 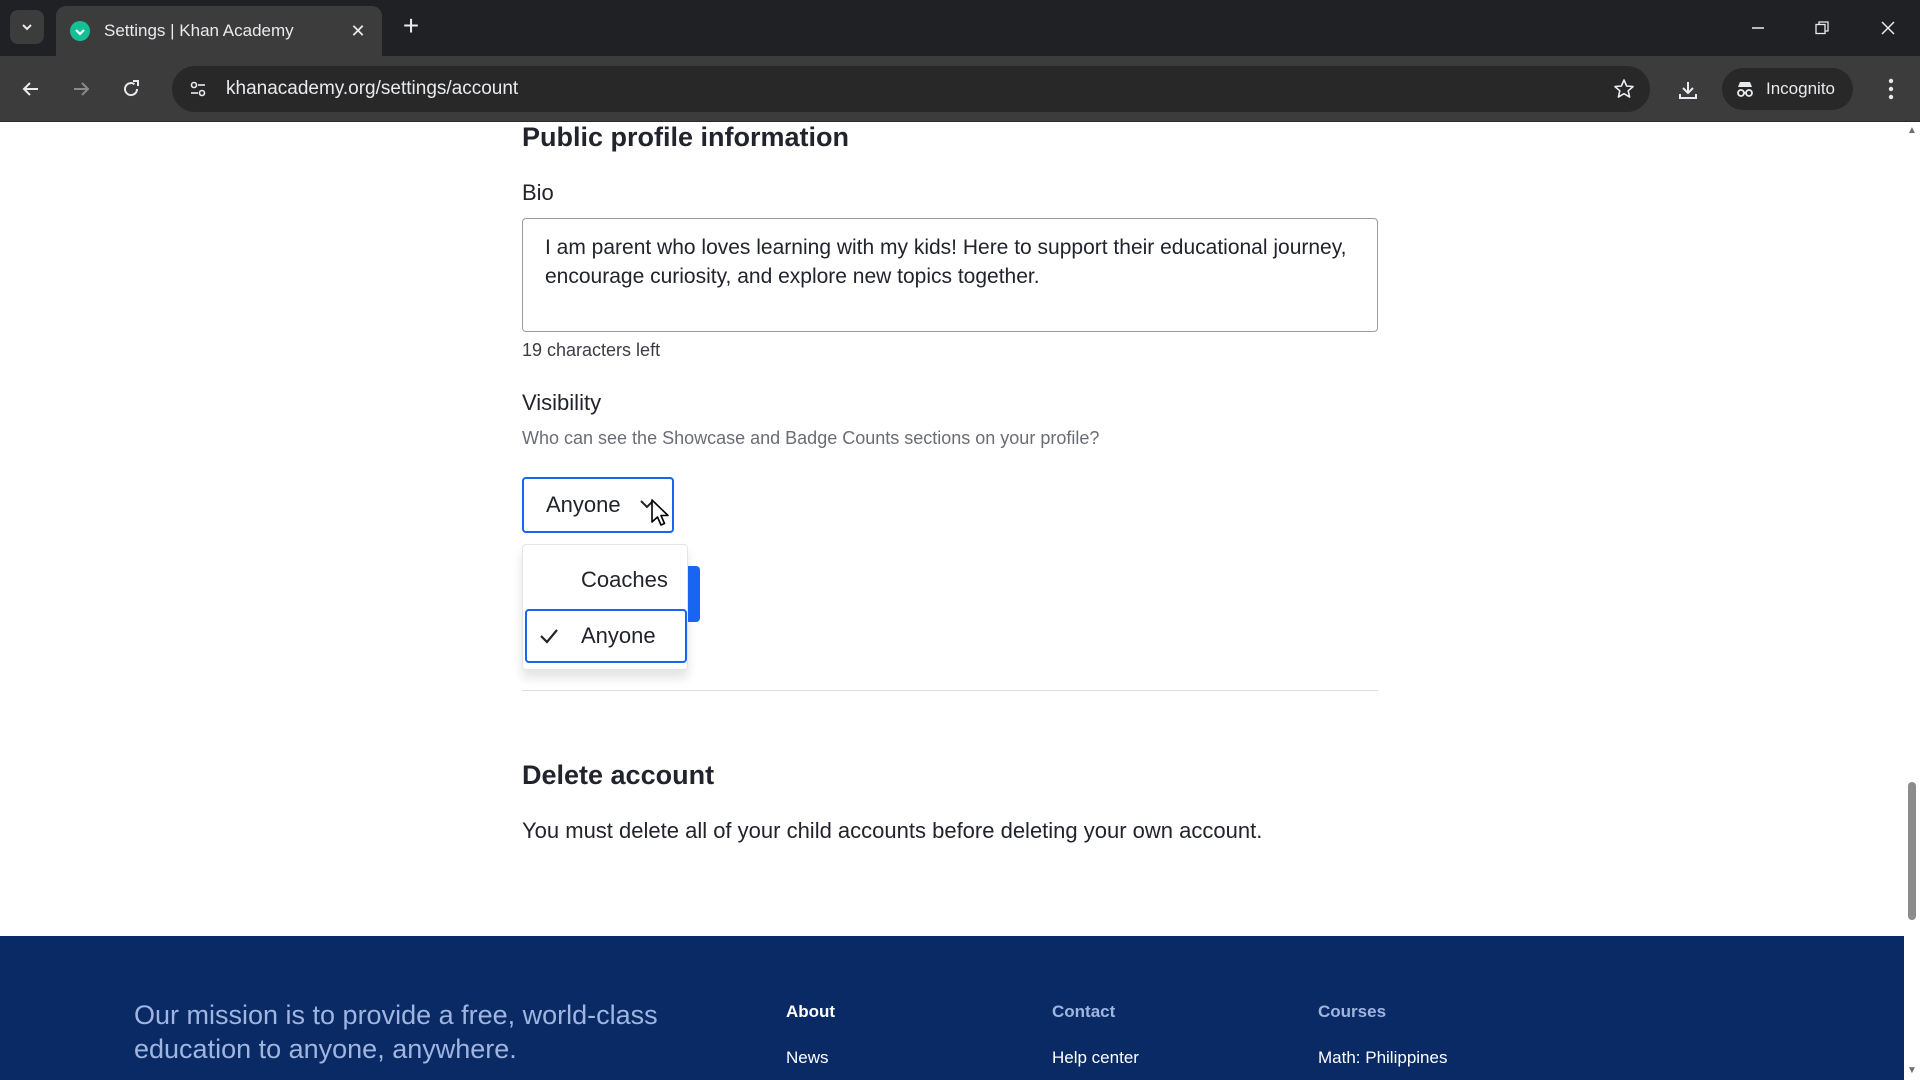 I want to click on scroll-up-arrow-icon: ▲, so click(x=1912, y=131).